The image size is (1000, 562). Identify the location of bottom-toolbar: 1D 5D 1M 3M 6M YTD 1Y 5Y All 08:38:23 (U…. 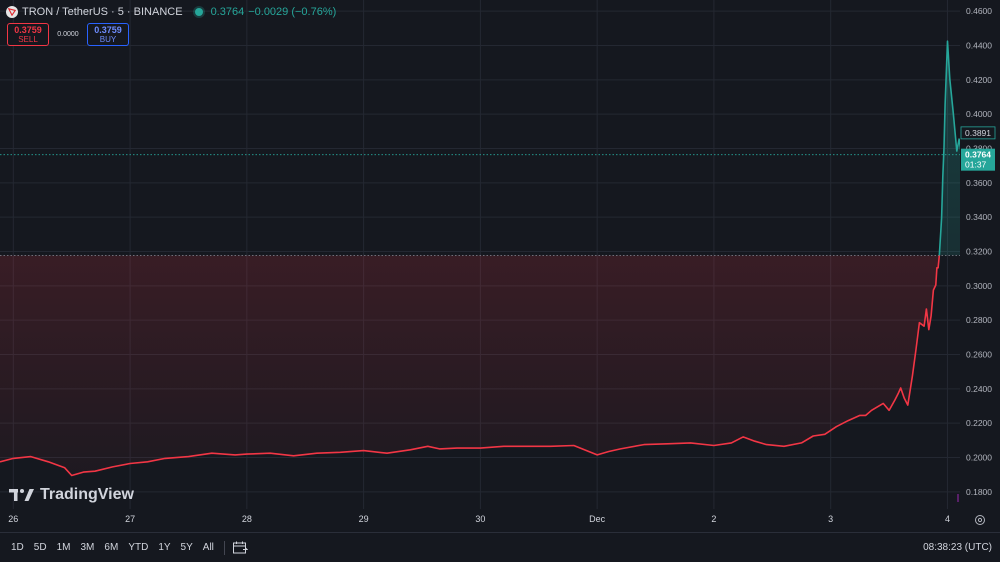
(500, 547).